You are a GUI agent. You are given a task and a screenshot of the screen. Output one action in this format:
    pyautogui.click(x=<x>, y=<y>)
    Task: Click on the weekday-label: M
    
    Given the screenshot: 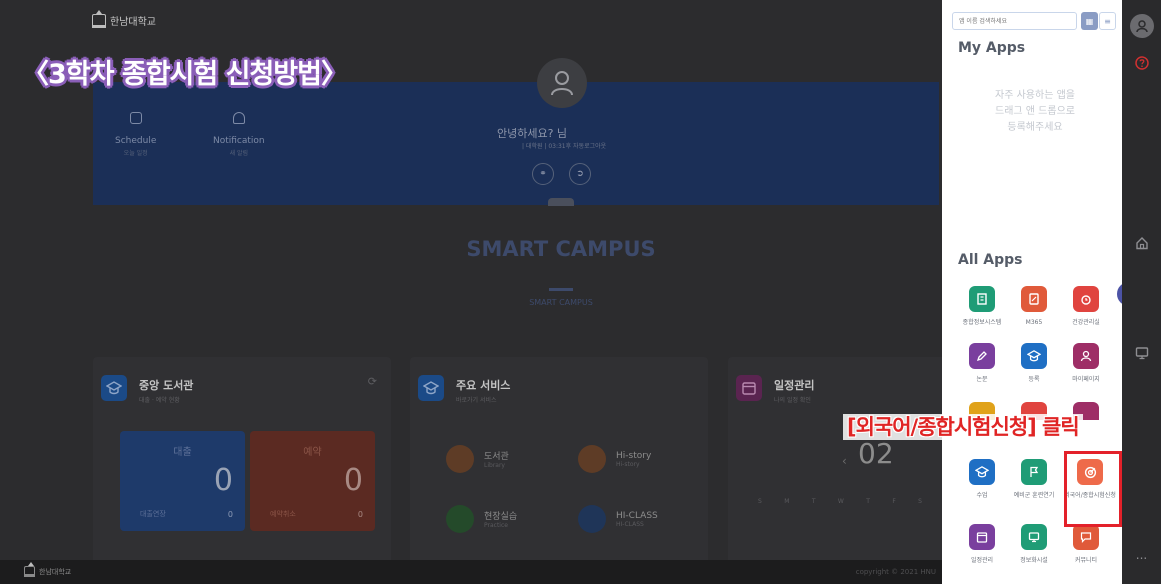 What is the action you would take?
    pyautogui.click(x=787, y=501)
    